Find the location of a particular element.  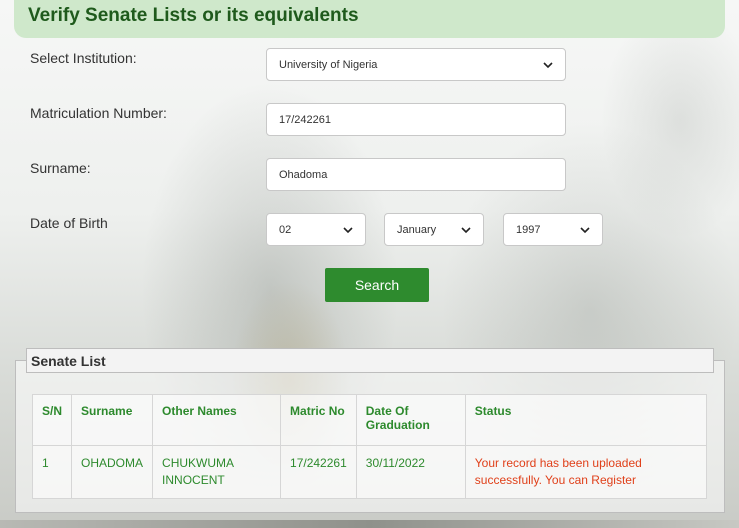

col-header-sn: S/N is located at coordinates (52, 420).